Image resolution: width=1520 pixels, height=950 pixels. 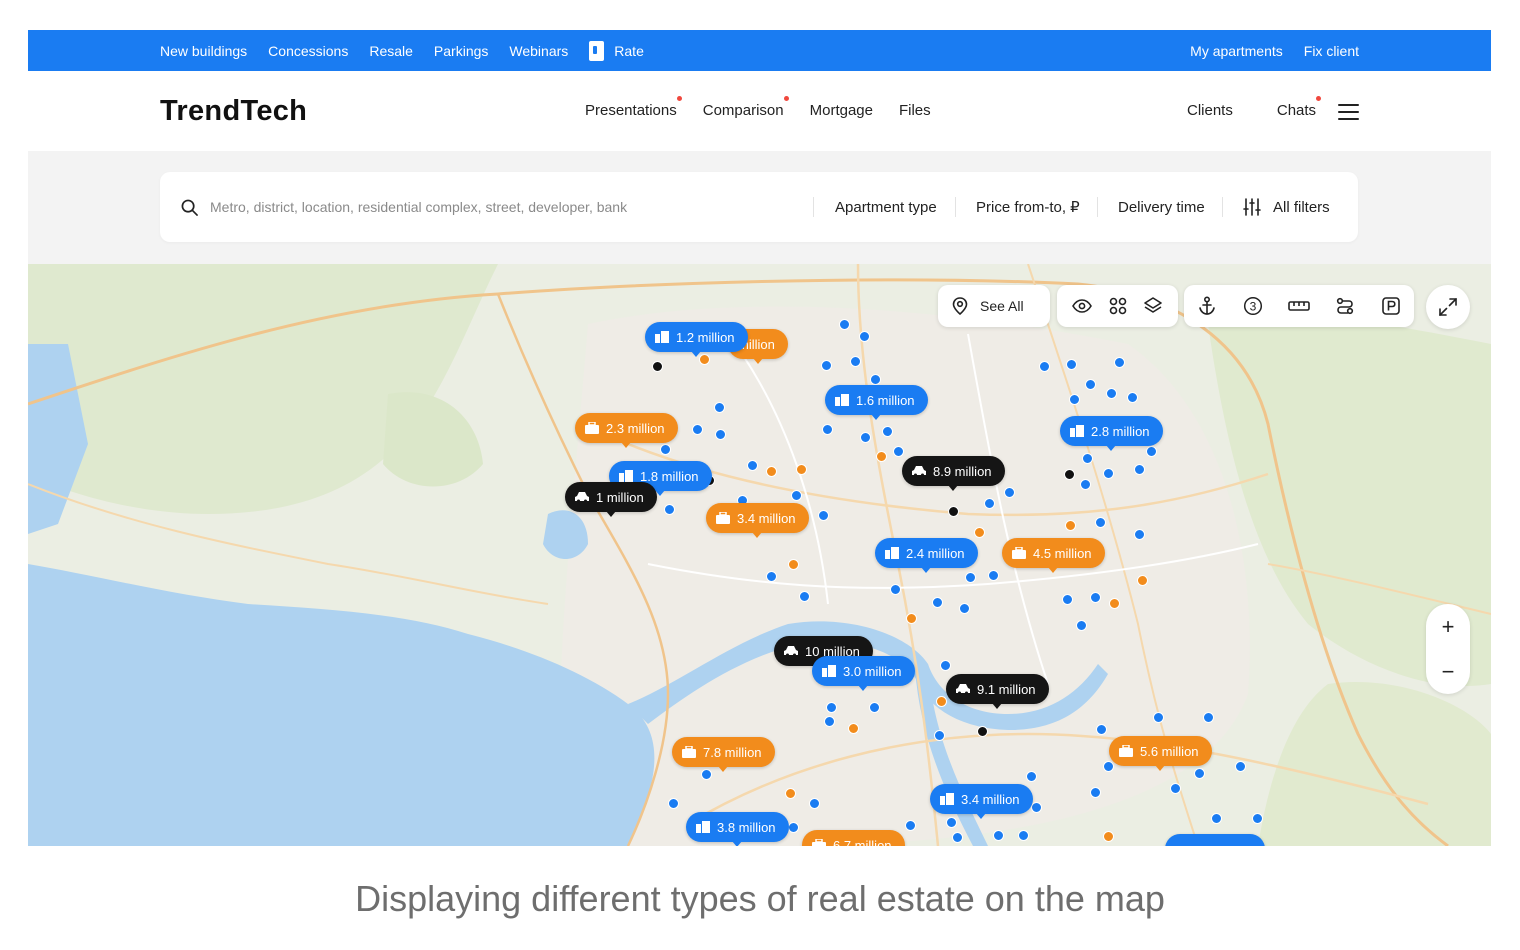 What do you see at coordinates (723, 754) in the screenshot?
I see `price-pill: 7.8 million` at bounding box center [723, 754].